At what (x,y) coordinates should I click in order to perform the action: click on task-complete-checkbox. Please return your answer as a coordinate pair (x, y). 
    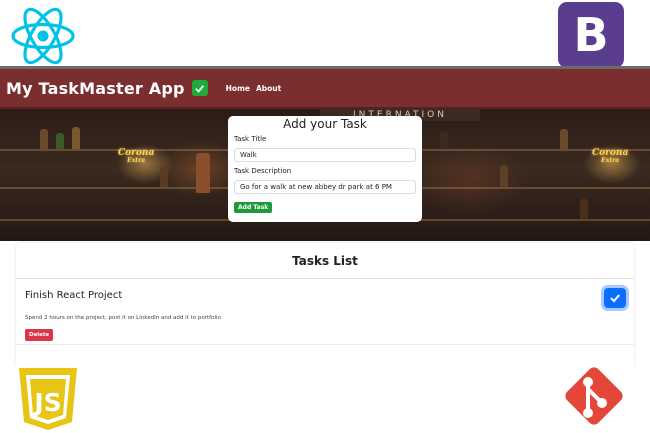
    Looking at the image, I should click on (615, 298).